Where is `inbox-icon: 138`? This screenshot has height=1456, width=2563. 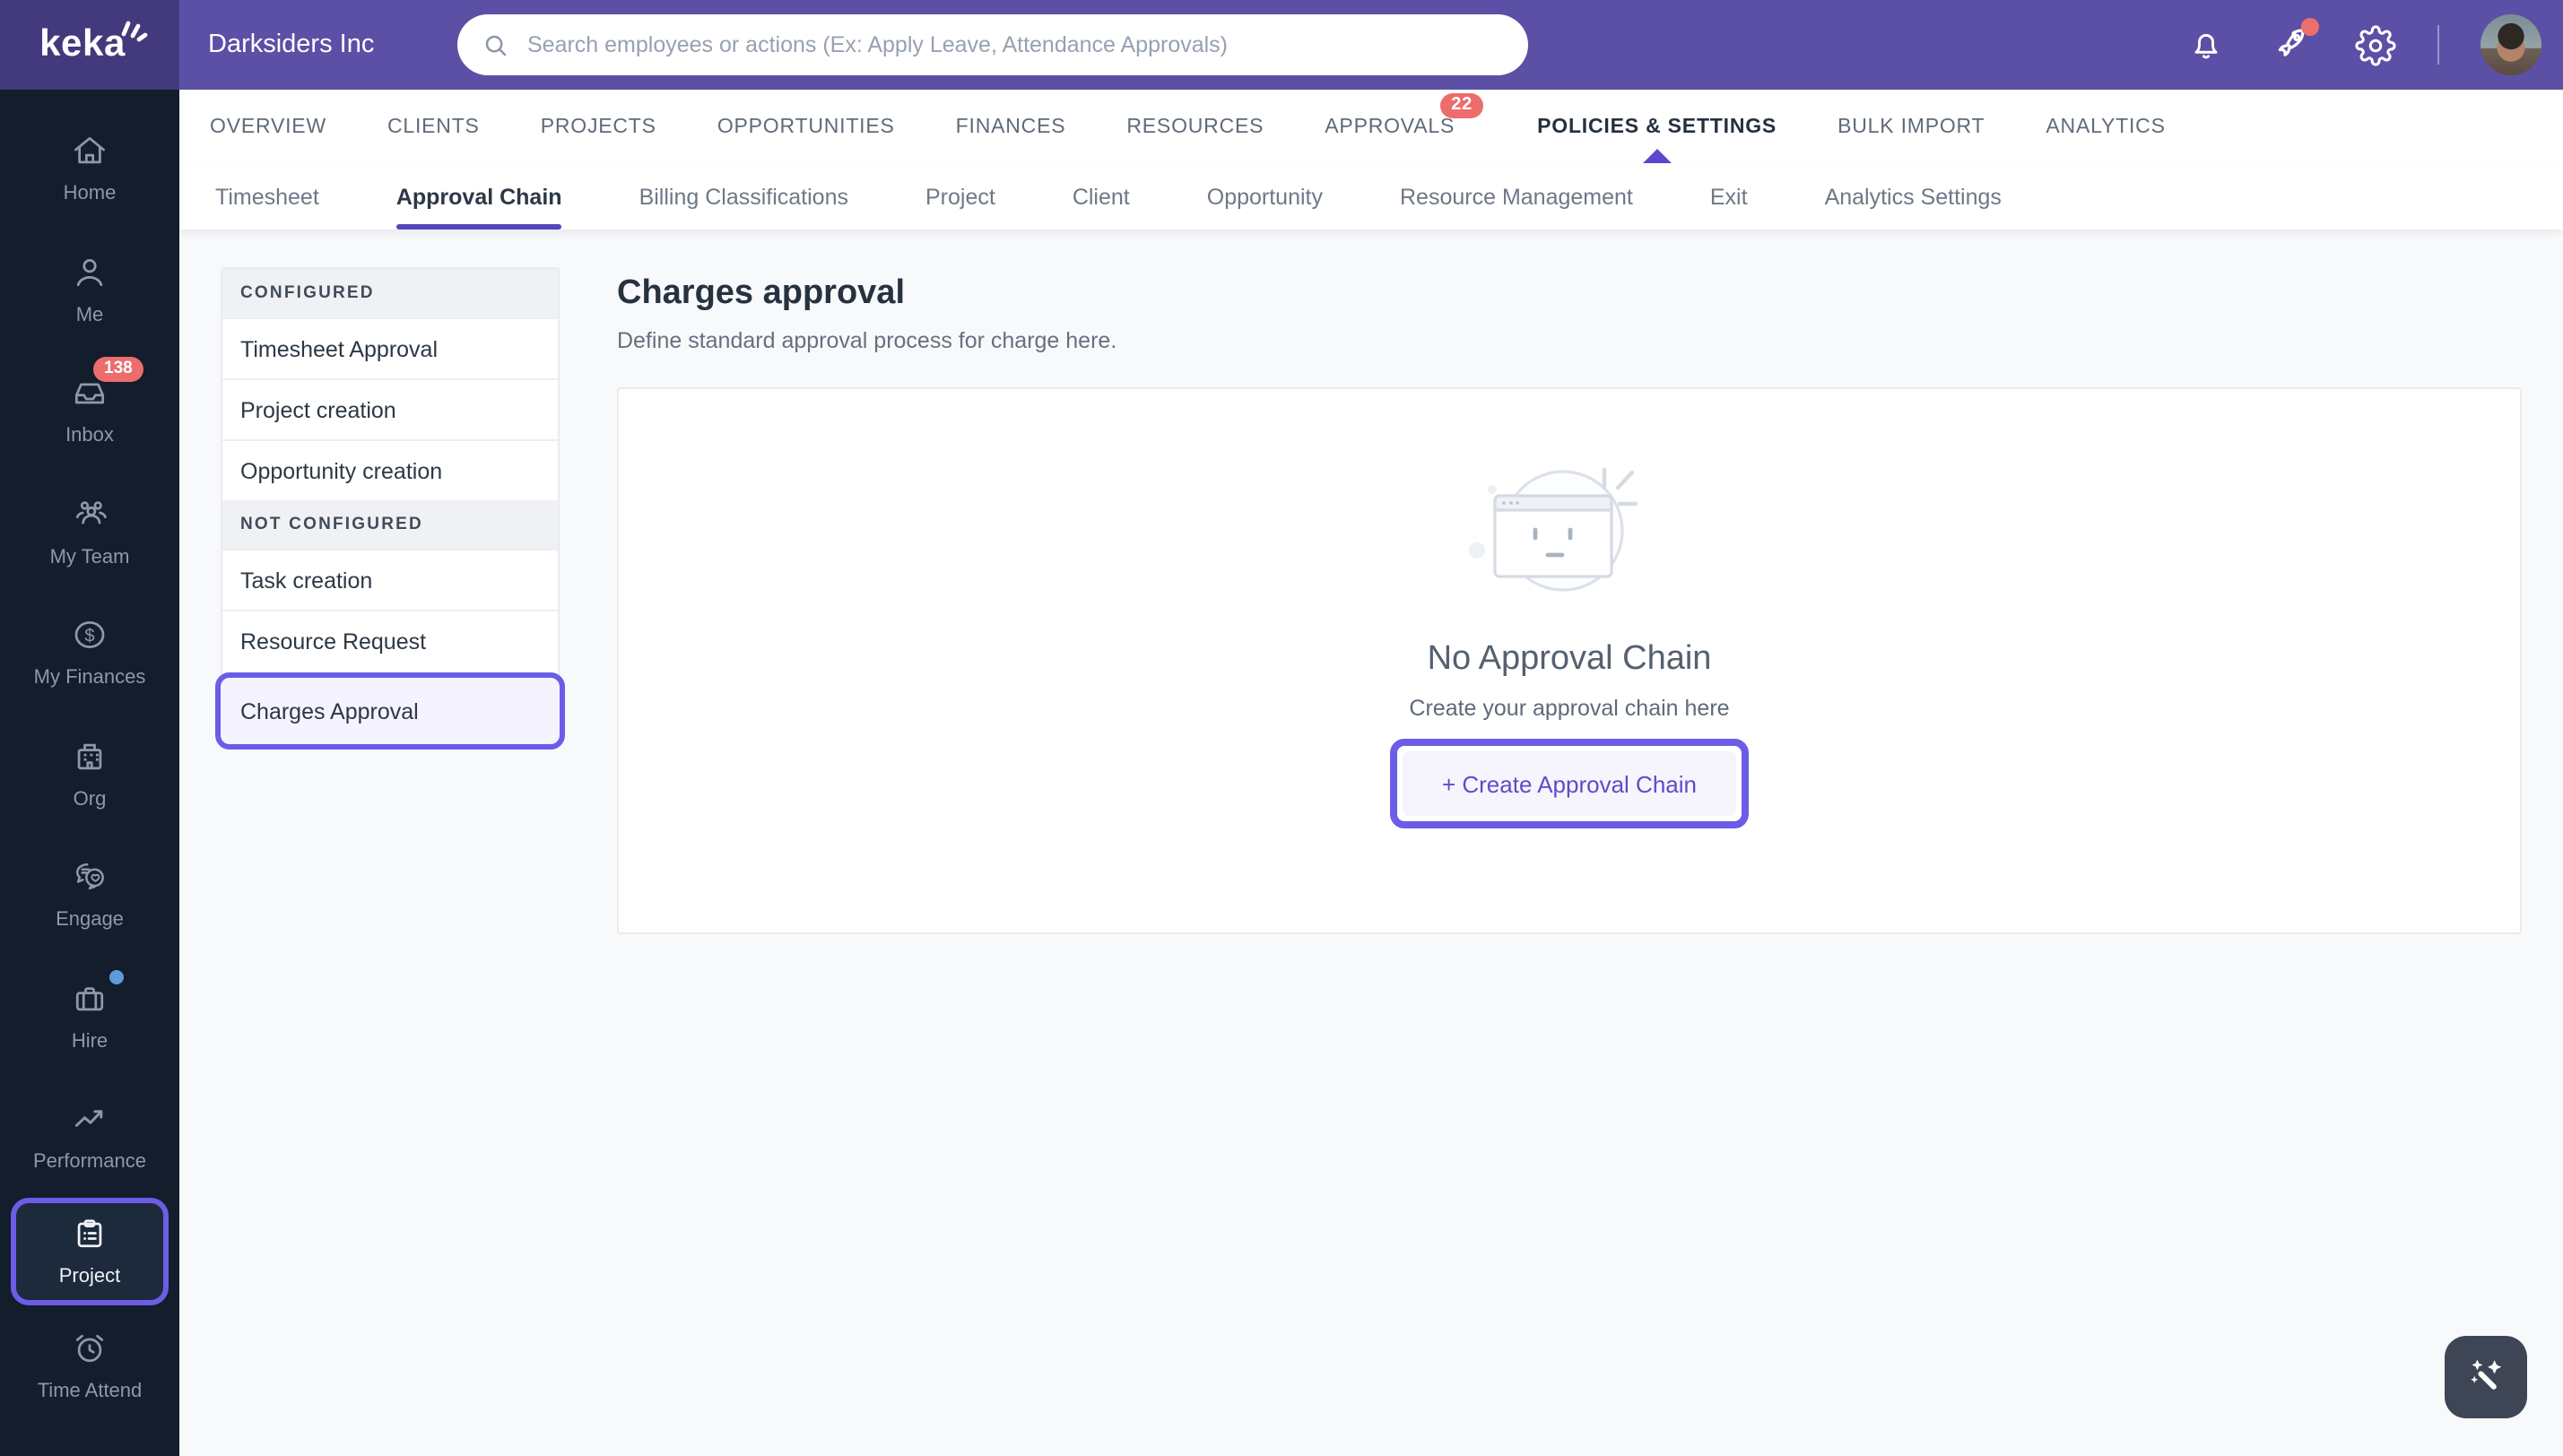
inbox-icon: 138 is located at coordinates (106, 385).